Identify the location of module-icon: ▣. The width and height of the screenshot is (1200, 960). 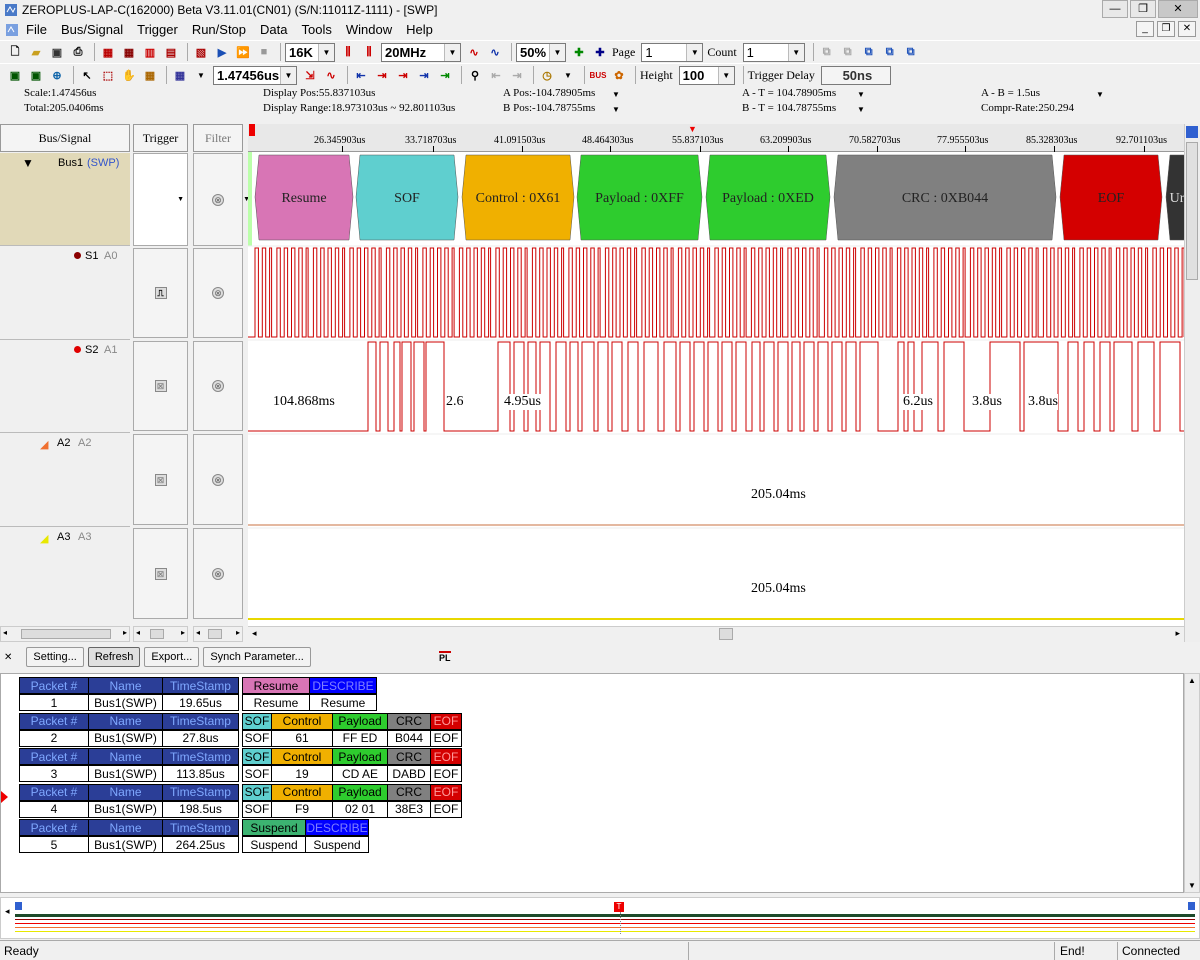
(15, 75).